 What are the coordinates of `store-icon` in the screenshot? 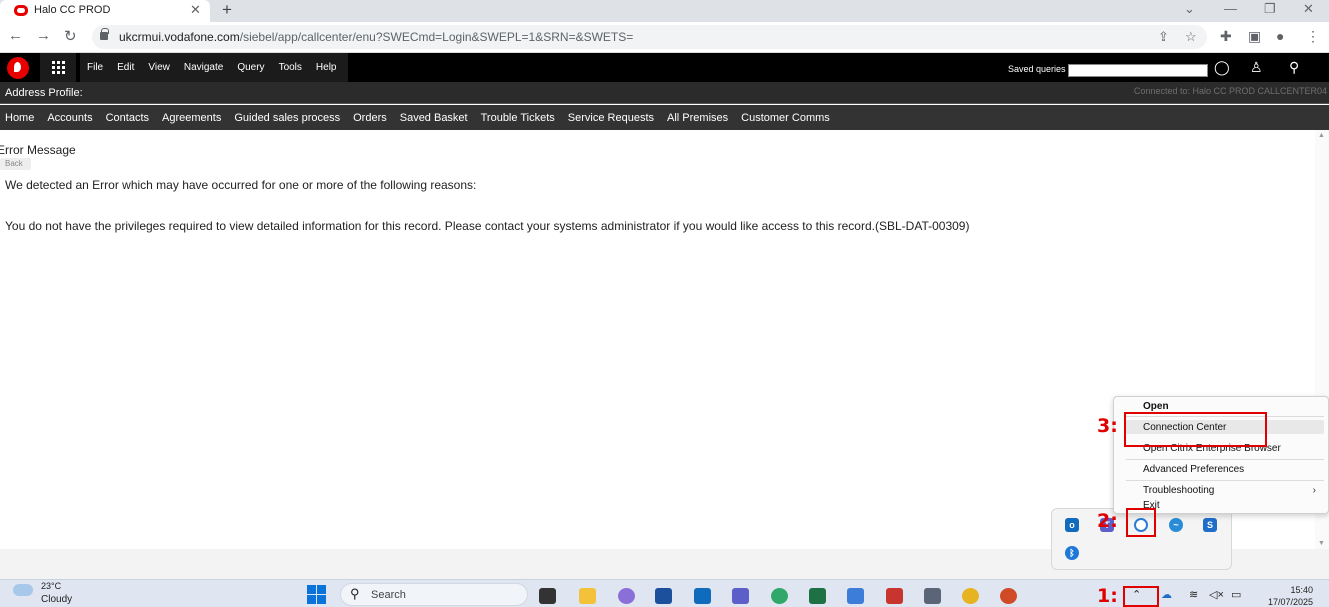 It's located at (663, 596).